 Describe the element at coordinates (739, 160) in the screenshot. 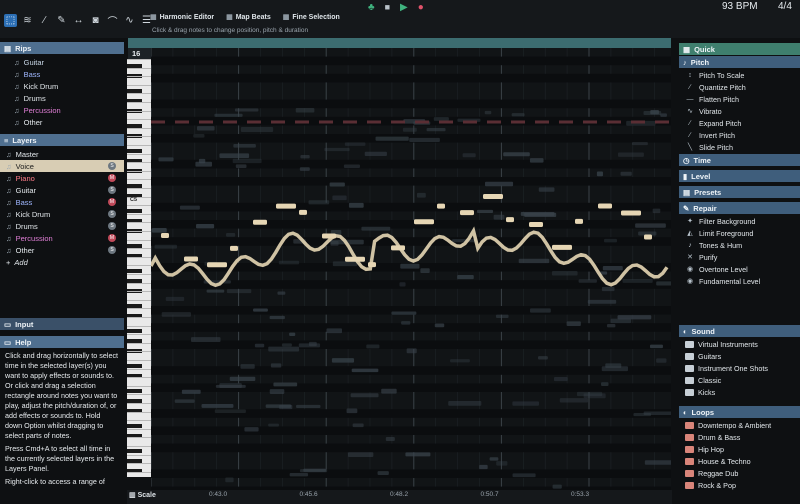

I see `time-header: ◷ Time` at that location.